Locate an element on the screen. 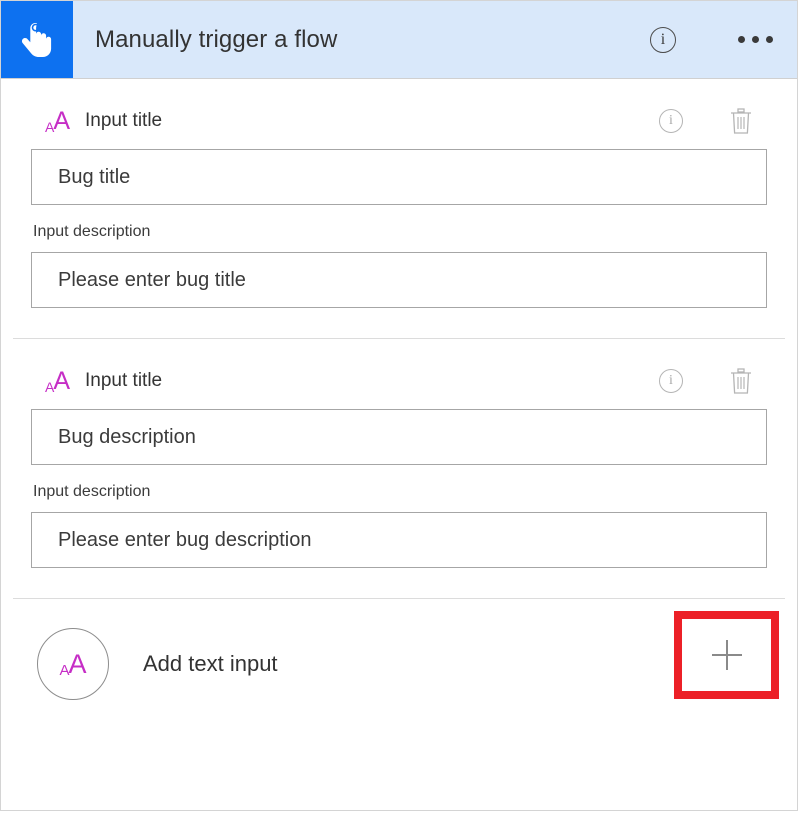  add-text-input-button is located at coordinates (726, 655).